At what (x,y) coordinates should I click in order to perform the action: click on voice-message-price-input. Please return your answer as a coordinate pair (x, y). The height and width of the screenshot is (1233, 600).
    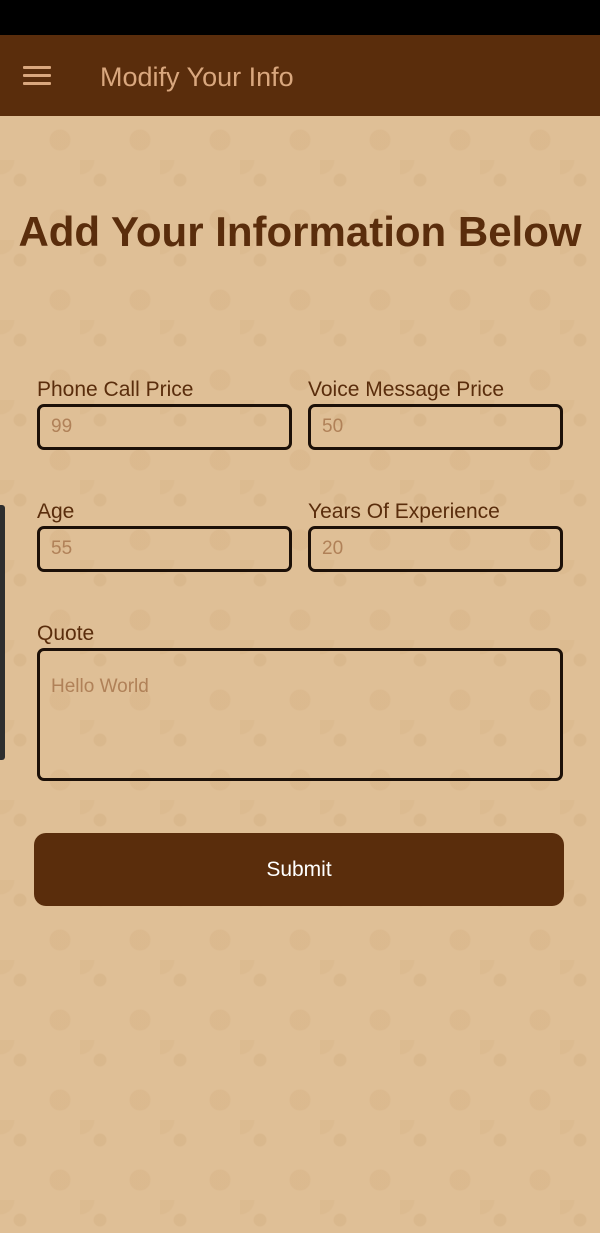
    Looking at the image, I should click on (435, 427).